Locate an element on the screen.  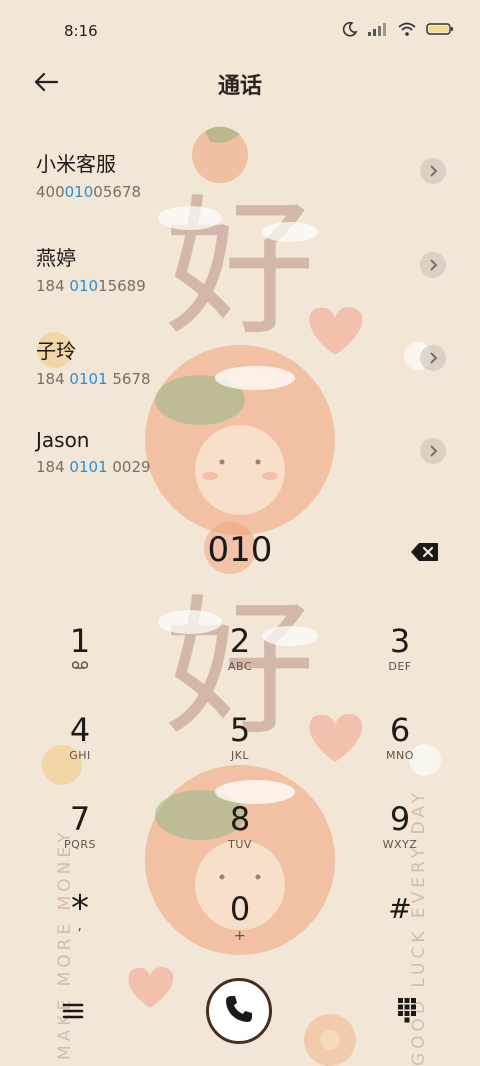
dialpad-icon is located at coordinates (407, 1013).